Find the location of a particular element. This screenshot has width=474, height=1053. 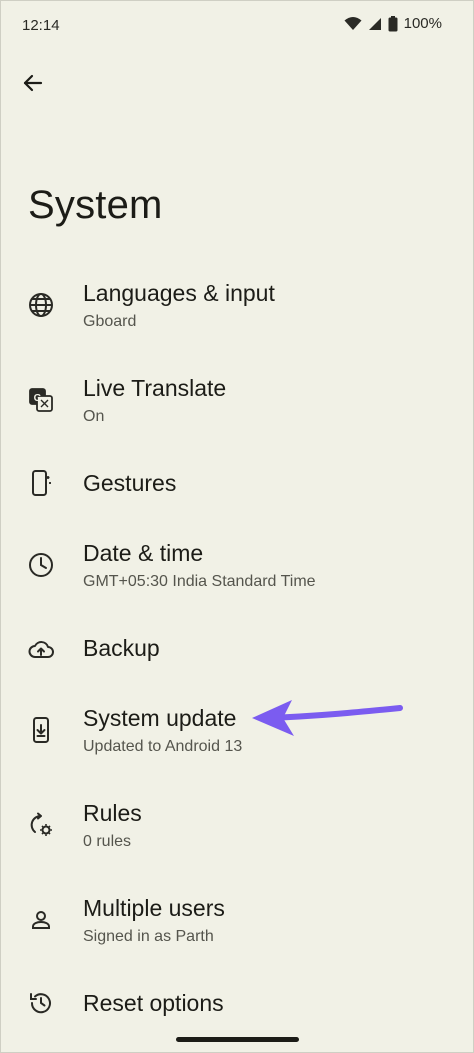

settings-item-languages: Languages & input Gboard is located at coordinates (237, 310).